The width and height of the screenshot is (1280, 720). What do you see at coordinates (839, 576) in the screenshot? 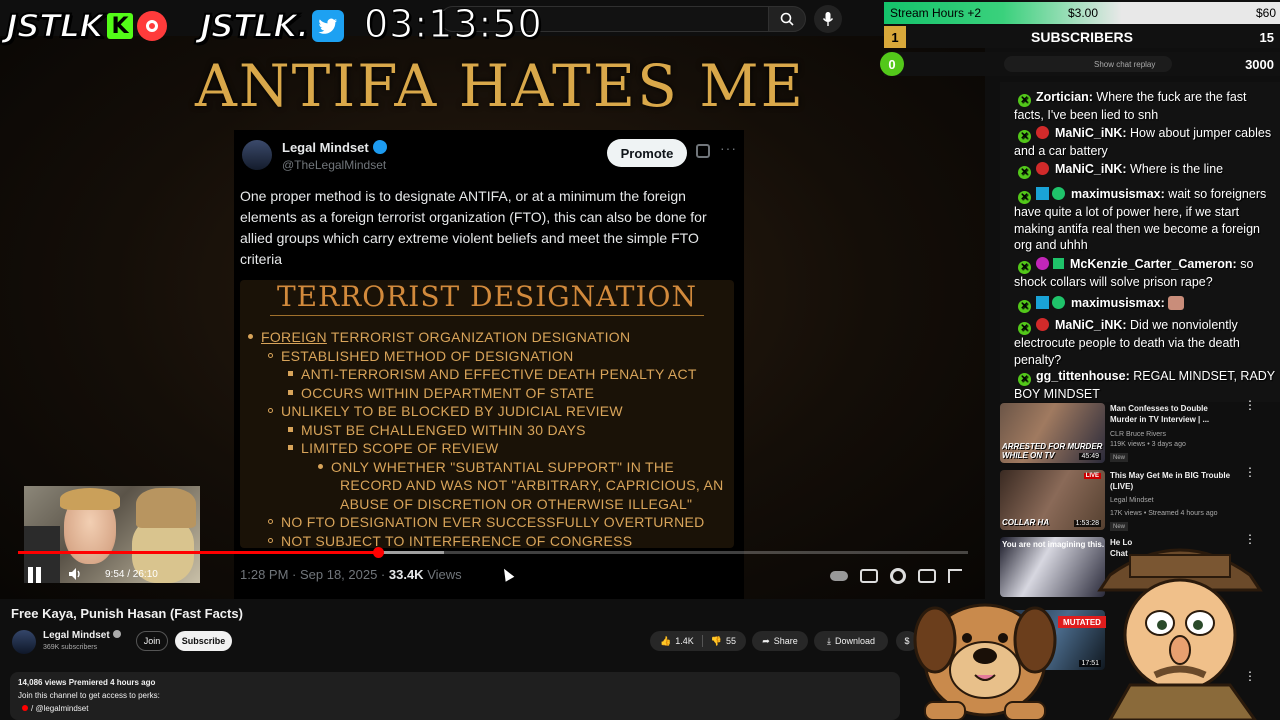
I see `autoplay-toggle` at bounding box center [839, 576].